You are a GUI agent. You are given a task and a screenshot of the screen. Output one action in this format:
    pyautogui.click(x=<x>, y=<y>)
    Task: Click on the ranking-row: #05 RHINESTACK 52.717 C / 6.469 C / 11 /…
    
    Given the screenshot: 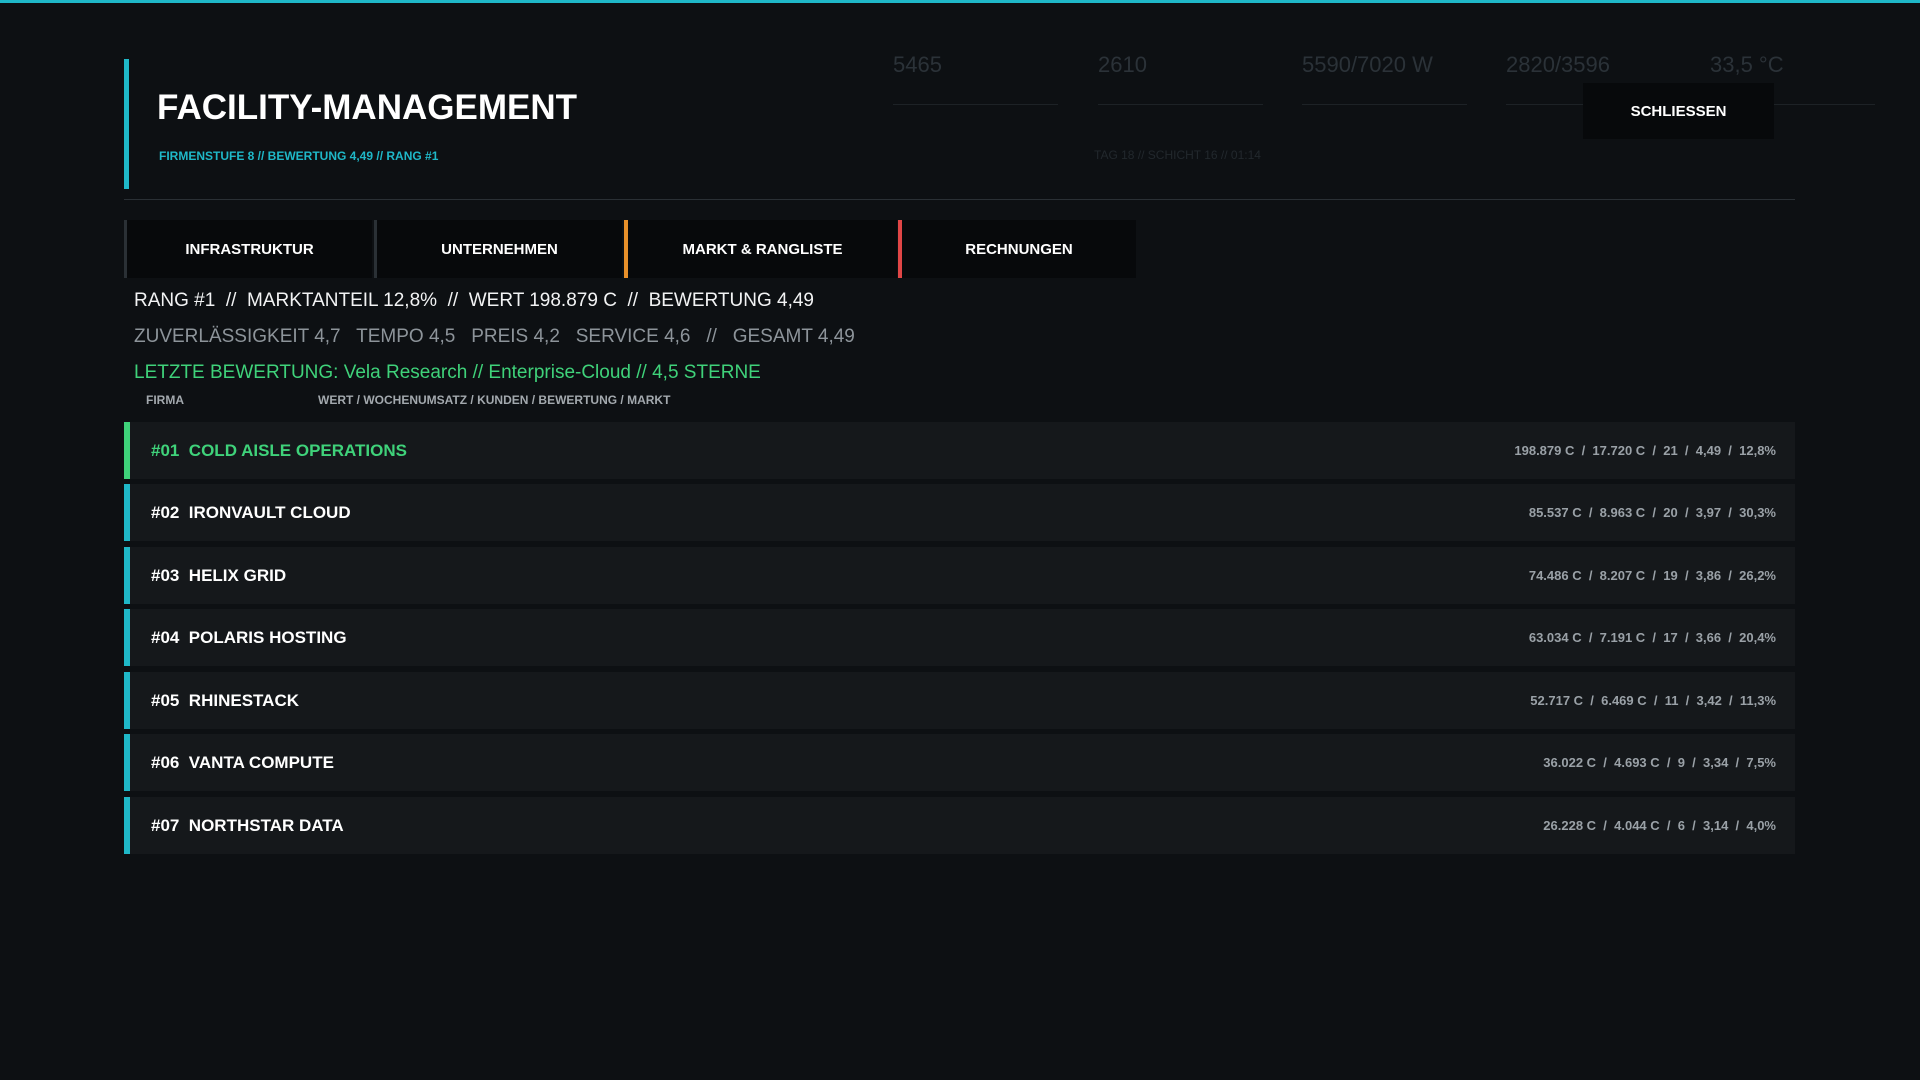 What is the action you would take?
    pyautogui.click(x=959, y=700)
    